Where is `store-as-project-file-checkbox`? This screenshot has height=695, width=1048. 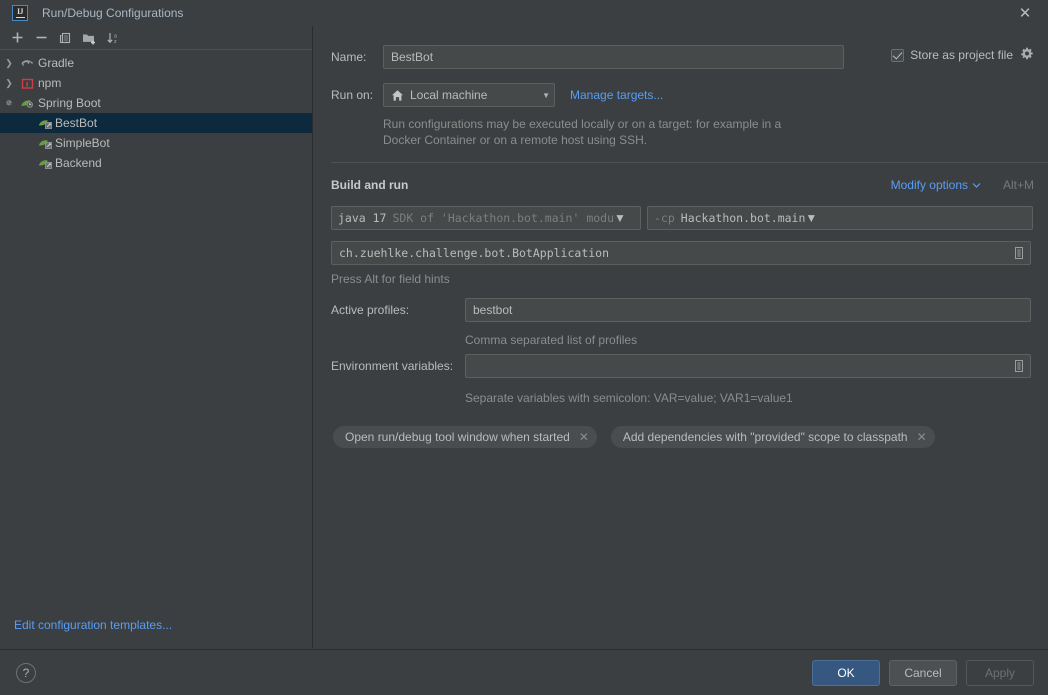
store-as-project-file-checkbox is located at coordinates (898, 55).